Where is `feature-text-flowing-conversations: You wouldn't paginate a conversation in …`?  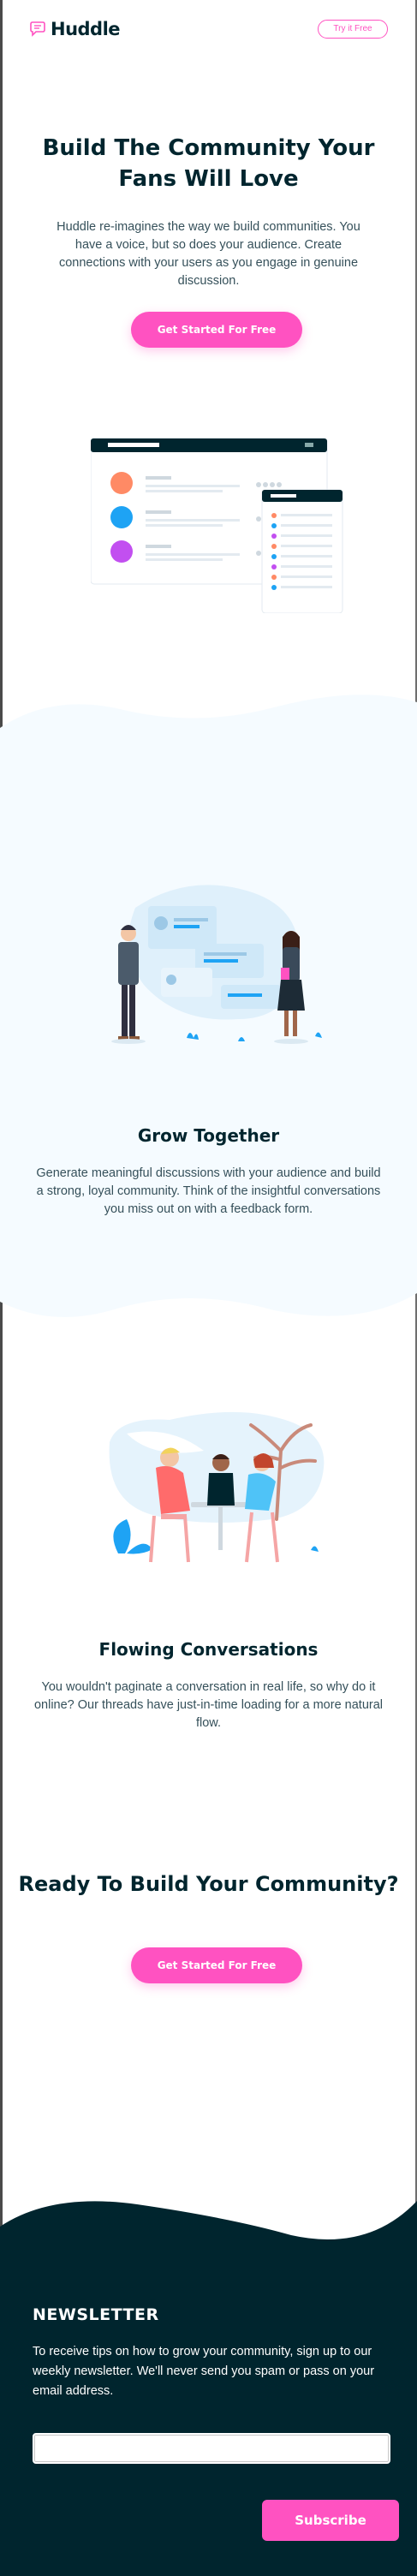 feature-text-flowing-conversations: You wouldn't paginate a conversation in … is located at coordinates (208, 1705).